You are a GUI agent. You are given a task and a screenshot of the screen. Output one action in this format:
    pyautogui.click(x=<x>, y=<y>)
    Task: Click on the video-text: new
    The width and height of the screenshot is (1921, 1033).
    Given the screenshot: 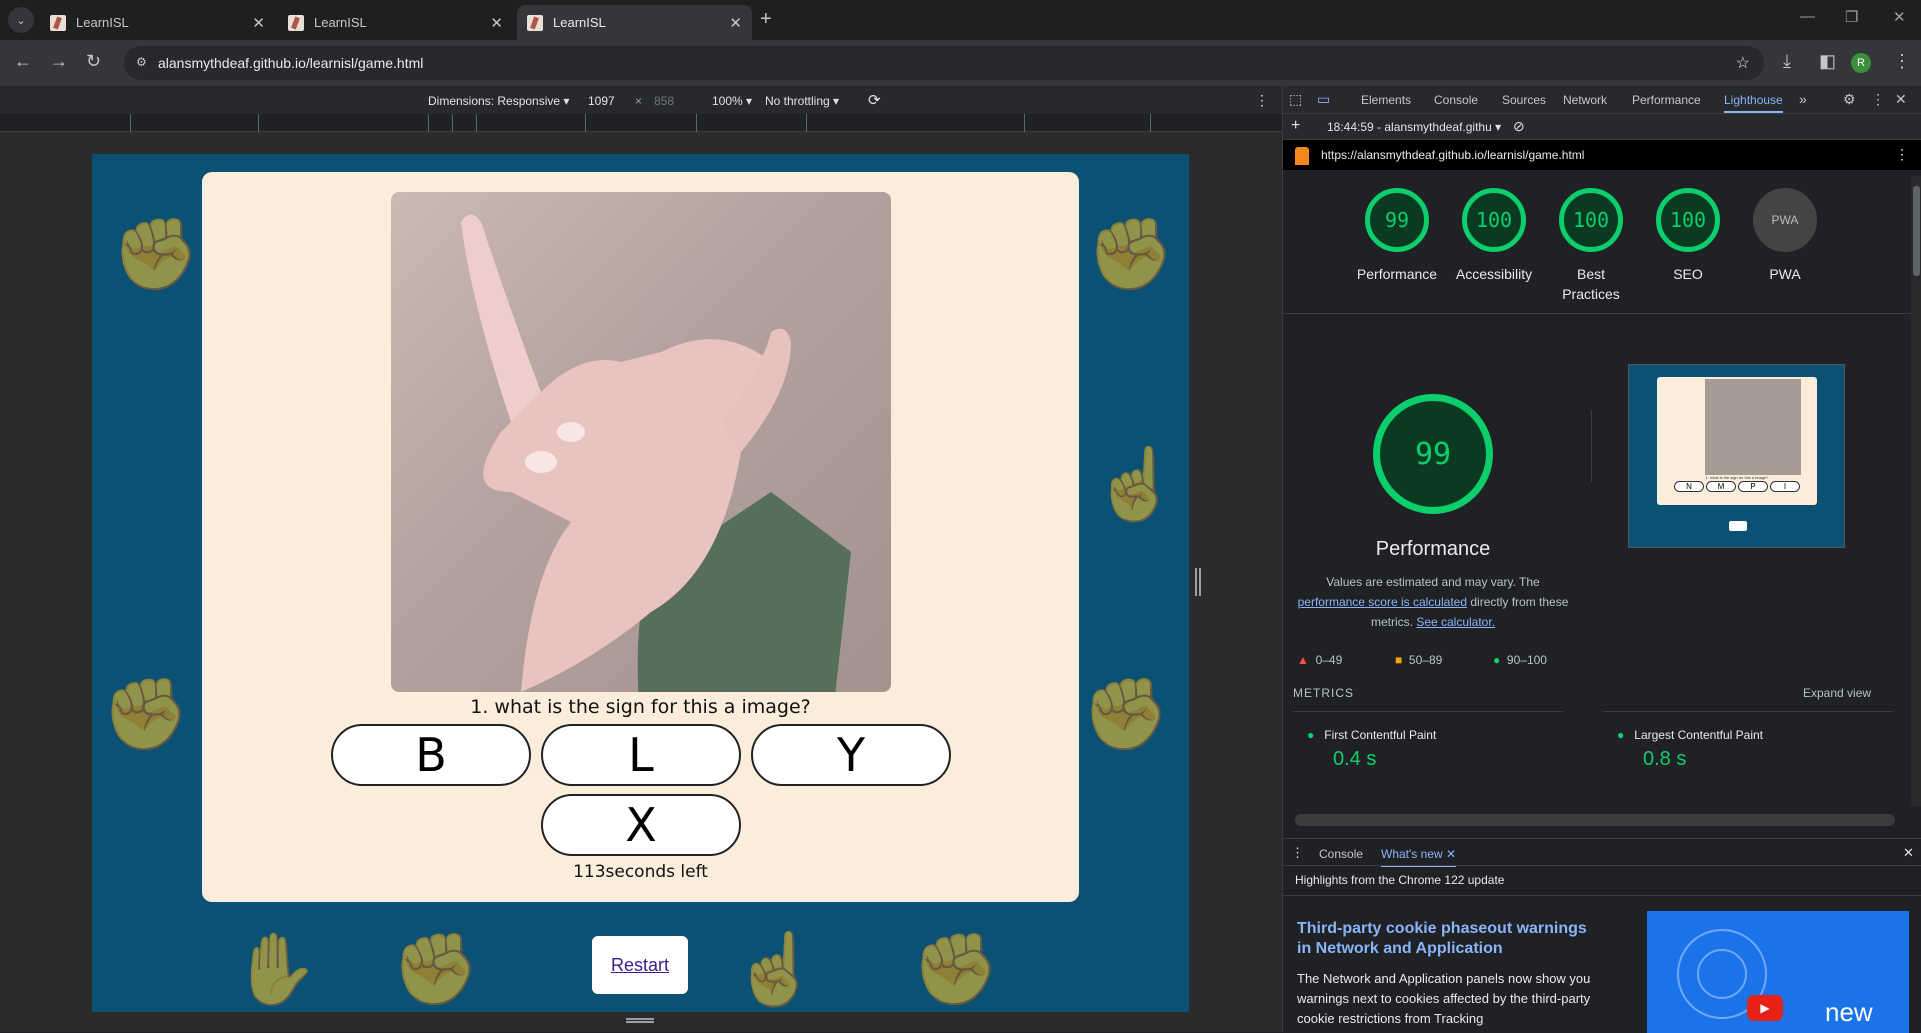 What is the action you would take?
    pyautogui.click(x=1849, y=1012)
    